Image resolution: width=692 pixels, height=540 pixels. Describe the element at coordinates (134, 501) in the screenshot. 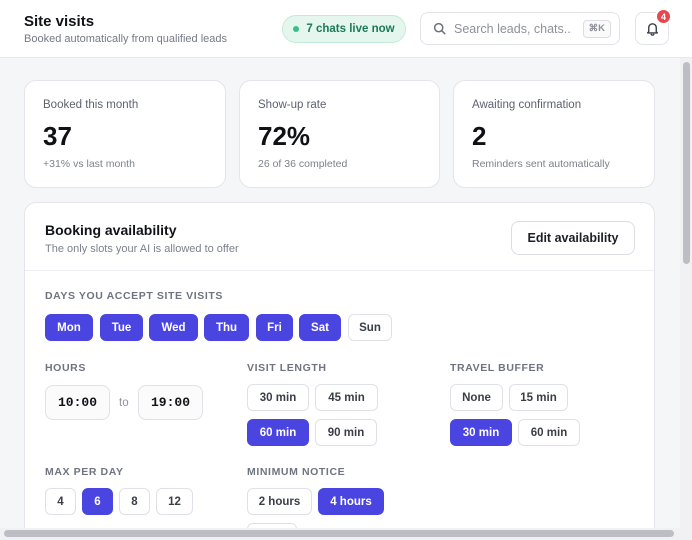

I see `max-per-day-8: 8` at that location.